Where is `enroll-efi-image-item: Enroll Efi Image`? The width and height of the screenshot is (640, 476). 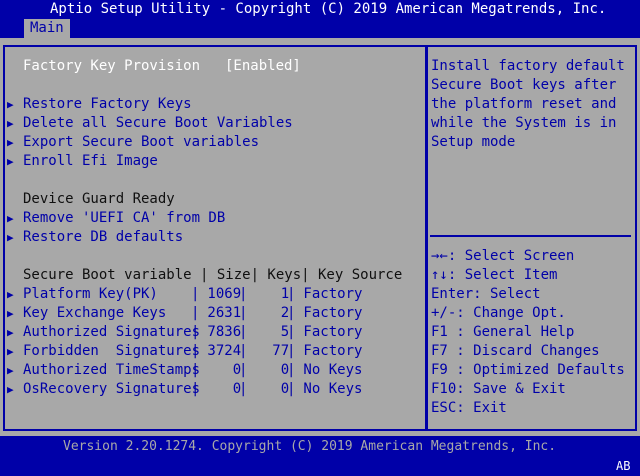 enroll-efi-image-item: Enroll Efi Image is located at coordinates (90, 161).